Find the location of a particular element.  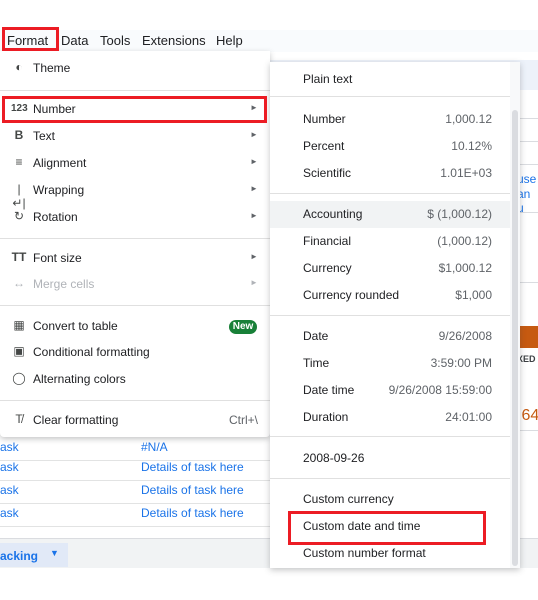

merge-icon: ↔ is located at coordinates (19, 283).